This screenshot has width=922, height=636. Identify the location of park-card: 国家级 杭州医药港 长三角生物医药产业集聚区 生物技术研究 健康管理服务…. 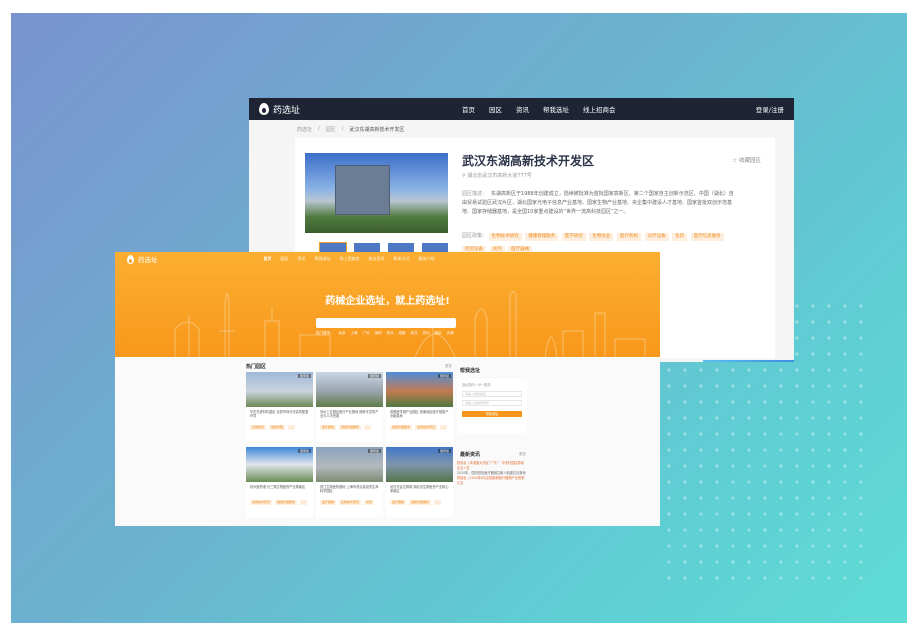
(279, 482).